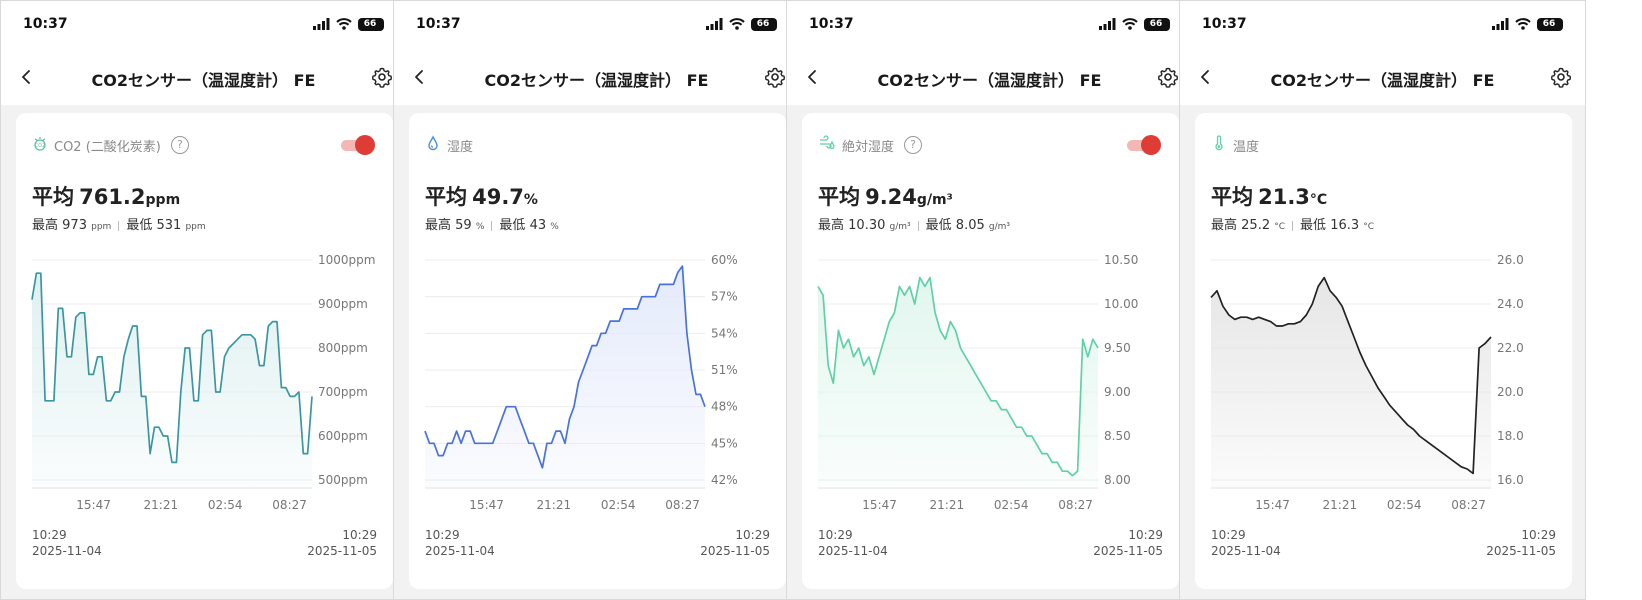 This screenshot has width=1642, height=600. I want to click on average-unit: g/m³, so click(934, 200).